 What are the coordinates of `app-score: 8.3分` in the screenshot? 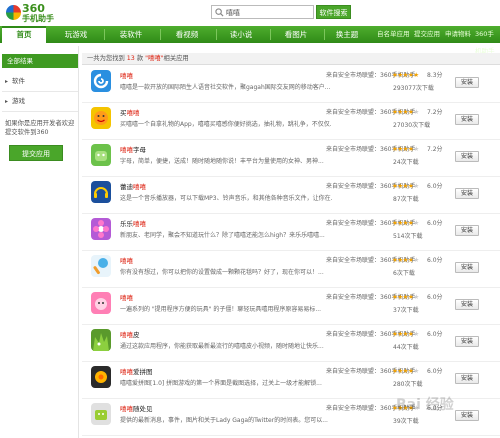 It's located at (435, 75).